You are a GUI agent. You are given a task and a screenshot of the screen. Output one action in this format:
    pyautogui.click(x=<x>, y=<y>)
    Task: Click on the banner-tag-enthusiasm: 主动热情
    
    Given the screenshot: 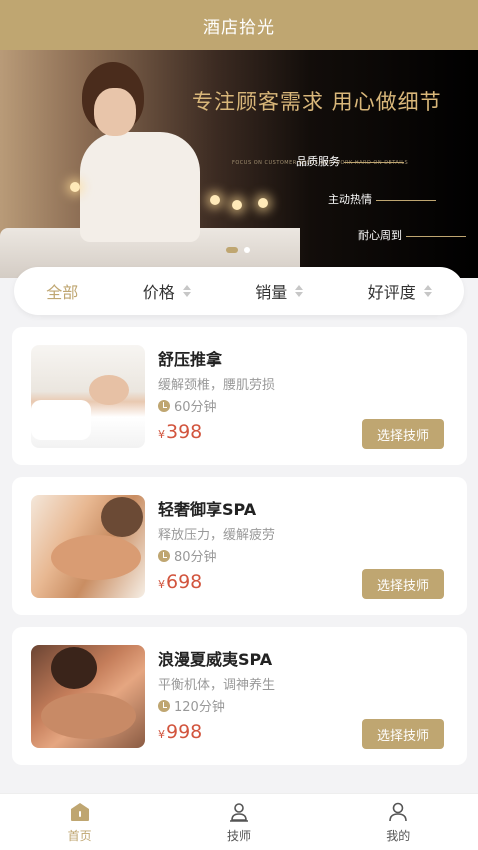 What is the action you would take?
    pyautogui.click(x=382, y=199)
    